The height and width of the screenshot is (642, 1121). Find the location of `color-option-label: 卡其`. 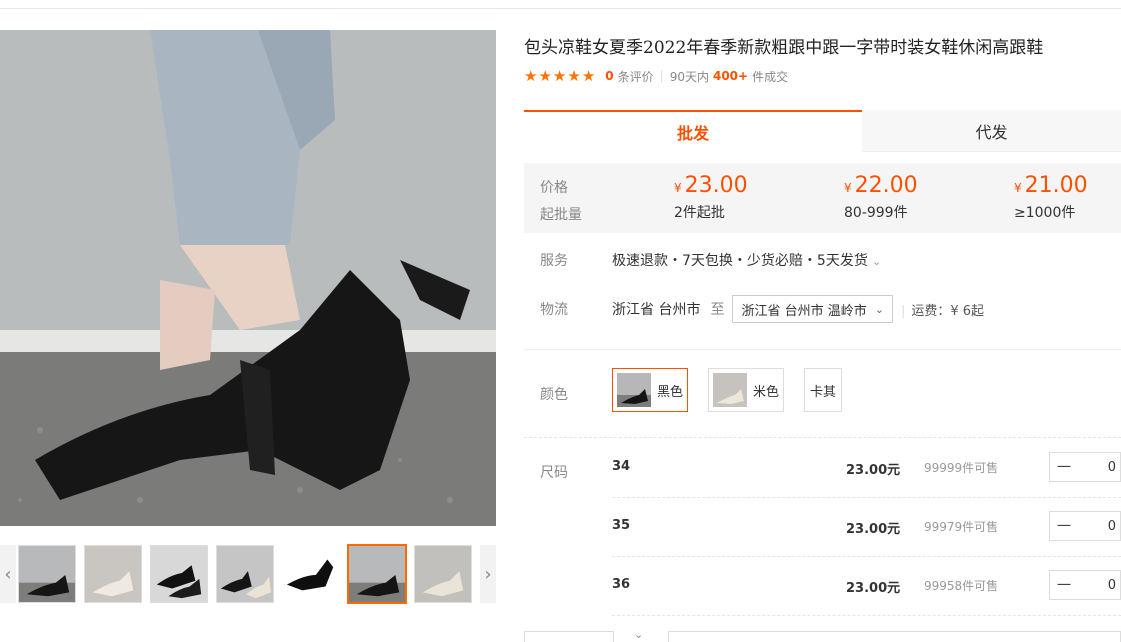

color-option-label: 卡其 is located at coordinates (822, 392).